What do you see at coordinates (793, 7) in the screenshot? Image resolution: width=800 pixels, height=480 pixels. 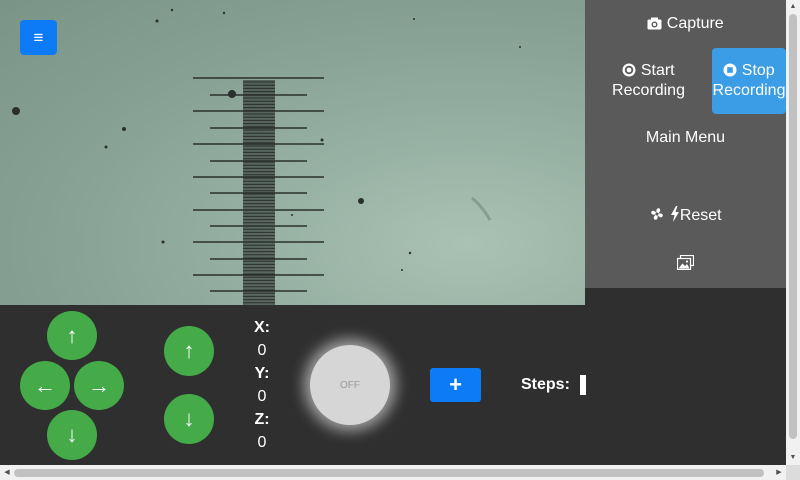 I see `scroll-up-arrow-icon: ▲` at bounding box center [793, 7].